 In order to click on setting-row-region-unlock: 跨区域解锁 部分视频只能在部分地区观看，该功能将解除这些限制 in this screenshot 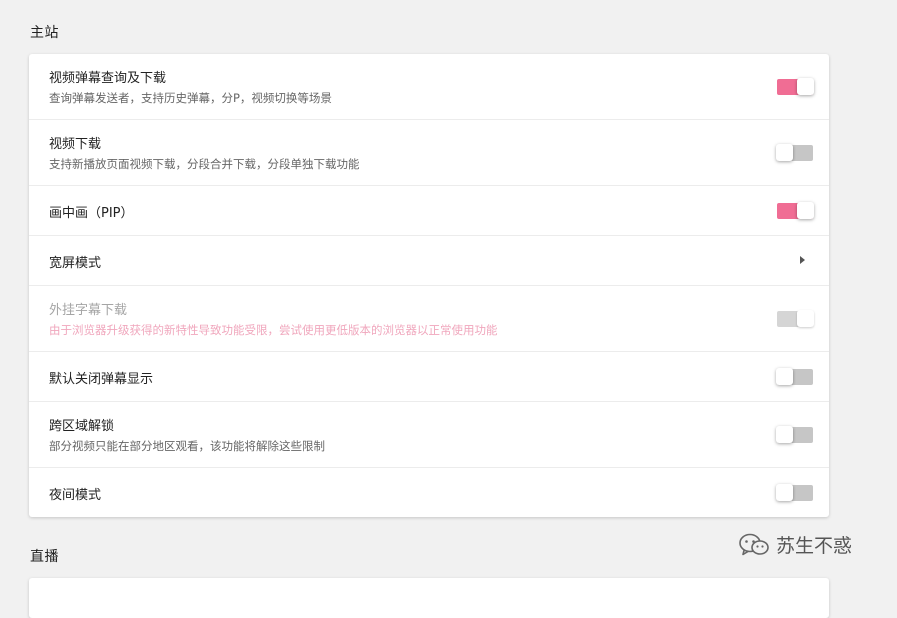, I will do `click(429, 435)`.